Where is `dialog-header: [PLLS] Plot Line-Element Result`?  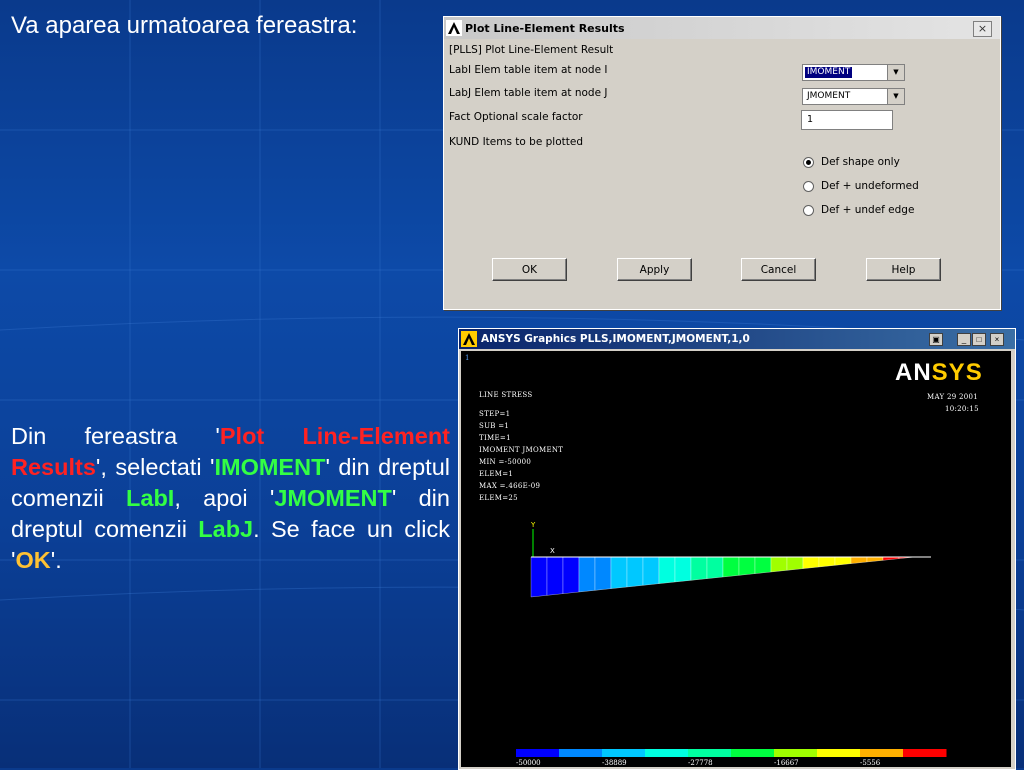
dialog-header: [PLLS] Plot Line-Element Result is located at coordinates (531, 50).